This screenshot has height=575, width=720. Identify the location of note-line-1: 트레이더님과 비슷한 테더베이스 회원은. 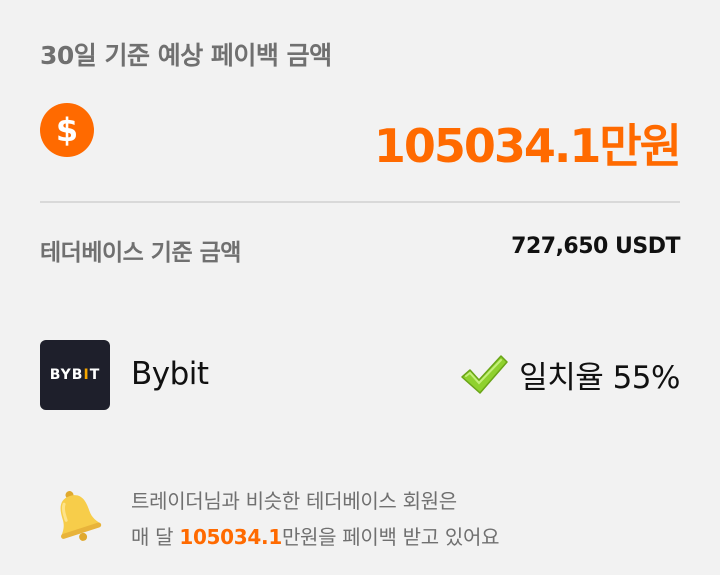
(294, 501).